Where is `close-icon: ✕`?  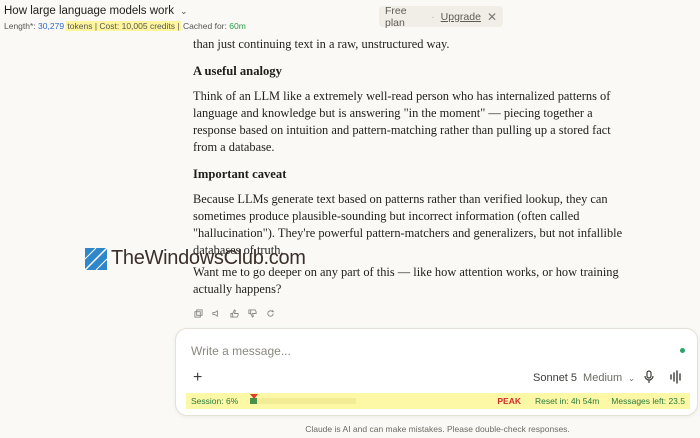 close-icon: ✕ is located at coordinates (492, 17).